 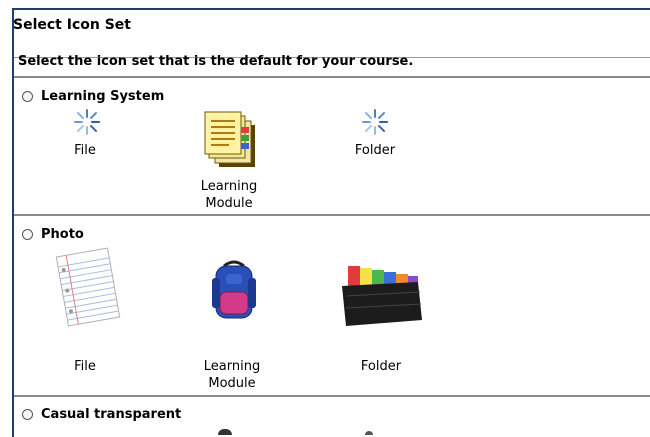 I want to click on radio-learning-system, so click(x=27, y=96).